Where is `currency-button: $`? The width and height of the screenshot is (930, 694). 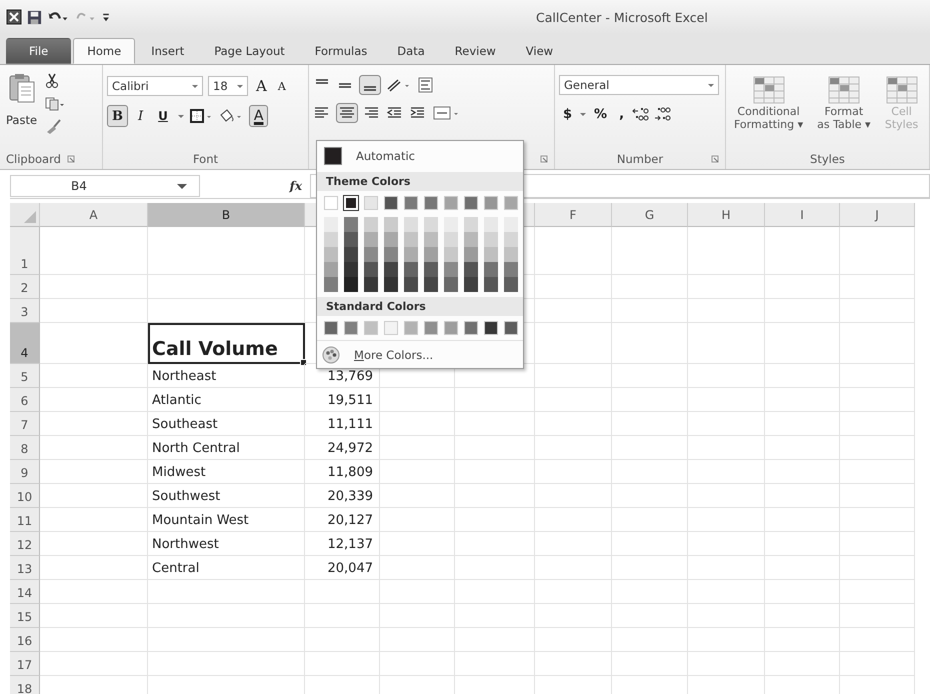
currency-button: $ is located at coordinates (567, 114).